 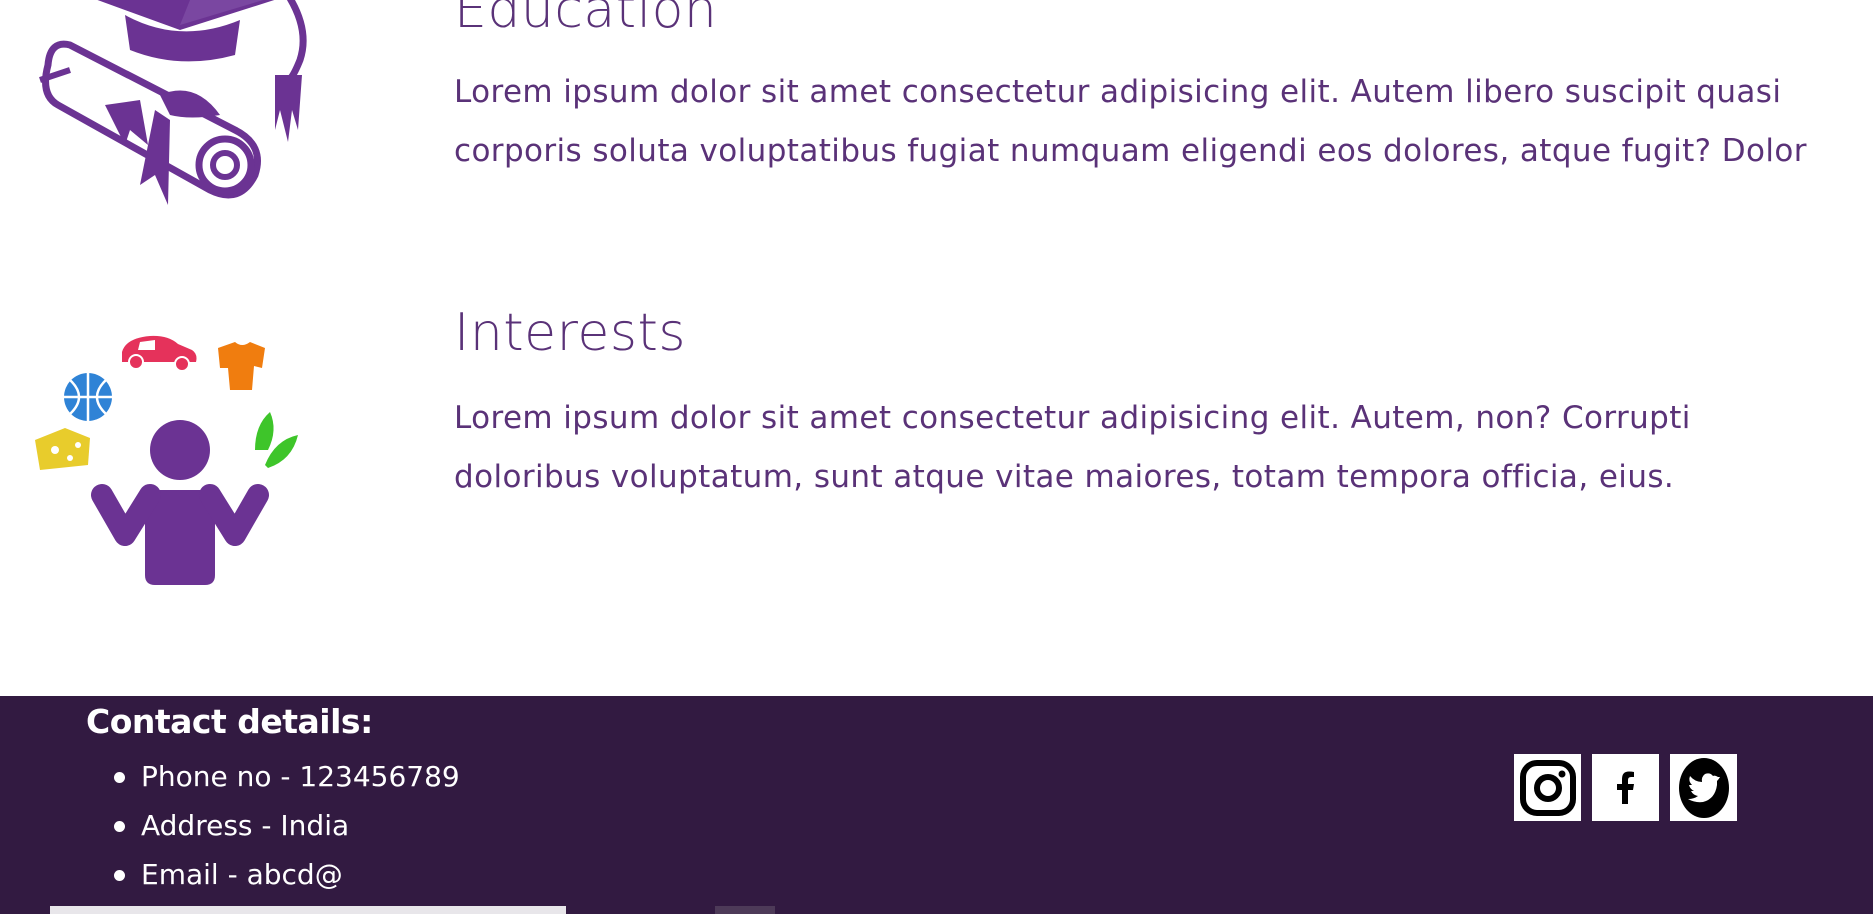 I want to click on instagram-icon, so click(x=1547, y=787).